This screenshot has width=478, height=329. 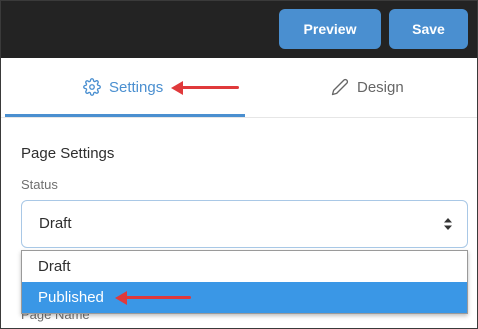 What do you see at coordinates (205, 88) in the screenshot?
I see `annotation-arrow-settings` at bounding box center [205, 88].